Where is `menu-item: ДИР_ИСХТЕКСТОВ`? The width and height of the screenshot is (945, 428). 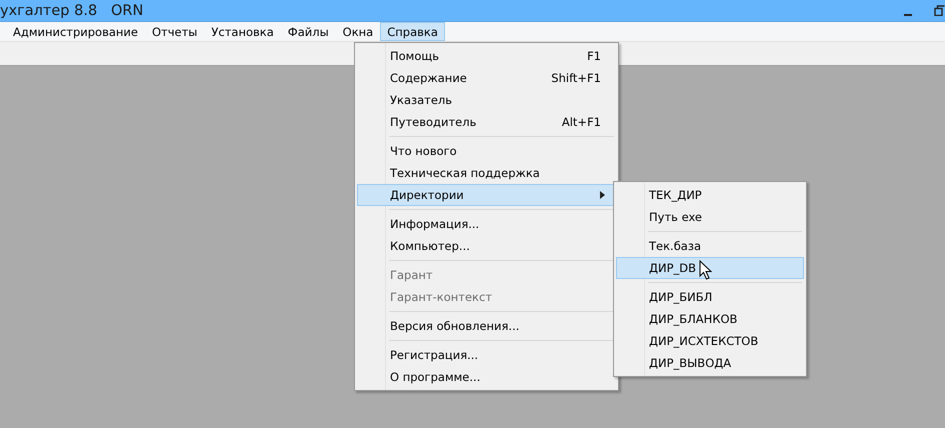
menu-item: ДИР_ИСХТЕКСТОВ is located at coordinates (710, 341).